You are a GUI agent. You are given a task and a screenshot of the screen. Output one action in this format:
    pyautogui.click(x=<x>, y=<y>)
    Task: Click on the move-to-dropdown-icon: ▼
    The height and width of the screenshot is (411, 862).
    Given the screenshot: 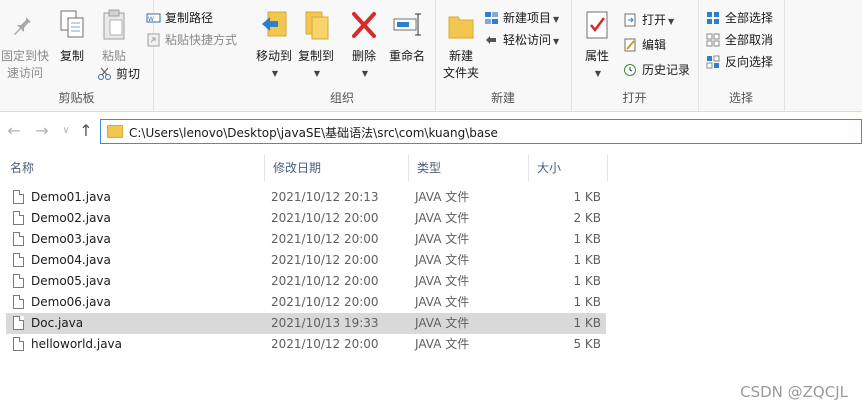 What is the action you would take?
    pyautogui.click(x=275, y=73)
    